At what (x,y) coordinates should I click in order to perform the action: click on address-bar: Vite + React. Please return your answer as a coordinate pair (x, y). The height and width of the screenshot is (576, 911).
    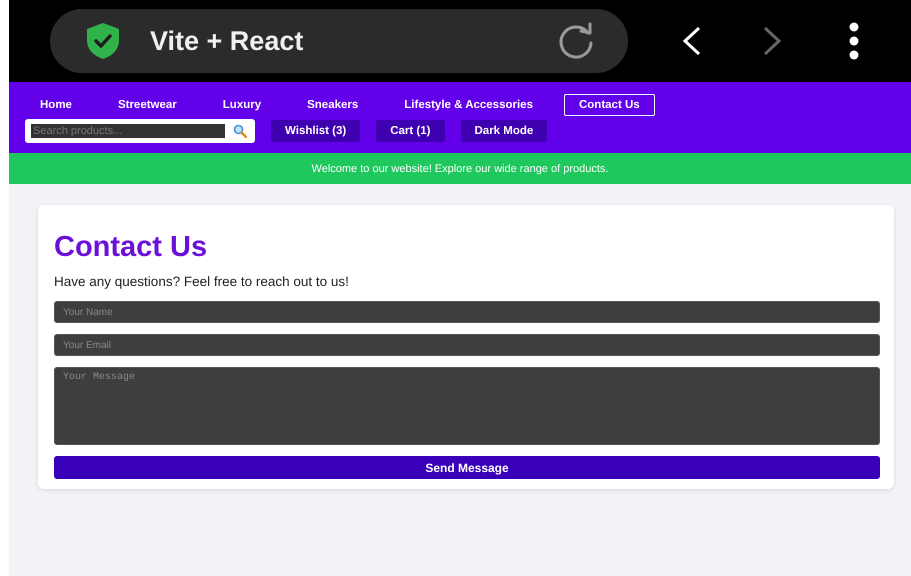
    Looking at the image, I should click on (339, 41).